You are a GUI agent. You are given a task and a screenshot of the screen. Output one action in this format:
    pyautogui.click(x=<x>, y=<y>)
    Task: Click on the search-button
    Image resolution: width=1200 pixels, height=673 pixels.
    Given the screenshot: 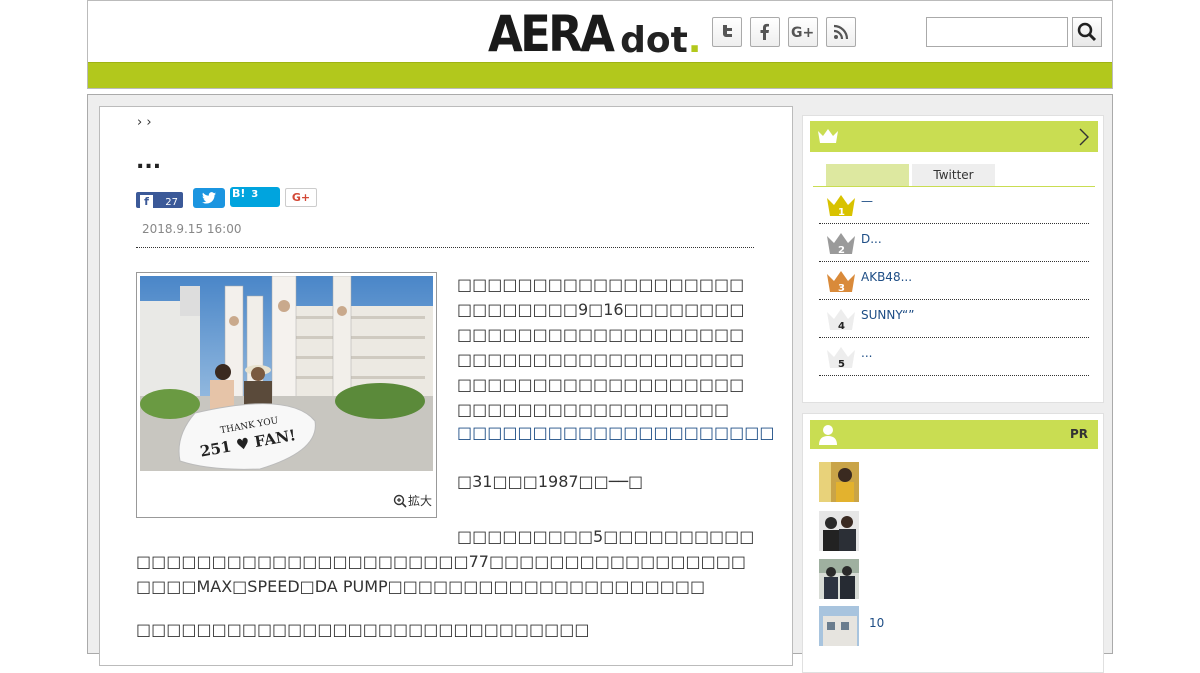 What is the action you would take?
    pyautogui.click(x=1087, y=32)
    